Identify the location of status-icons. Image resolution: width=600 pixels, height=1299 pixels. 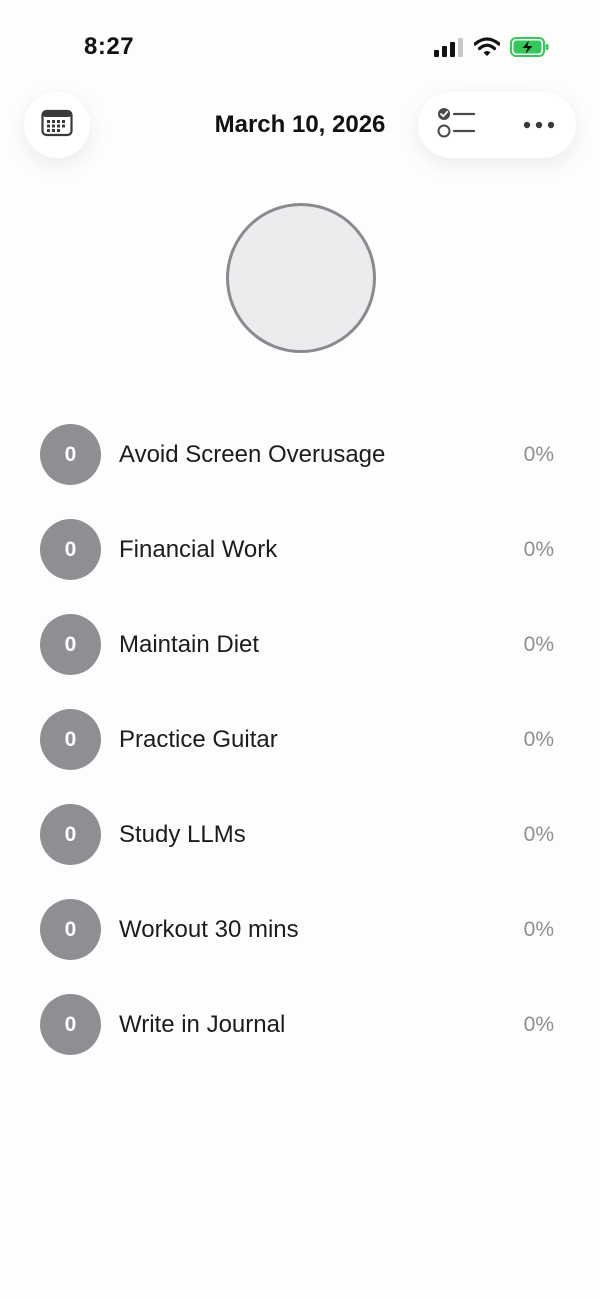
(492, 49).